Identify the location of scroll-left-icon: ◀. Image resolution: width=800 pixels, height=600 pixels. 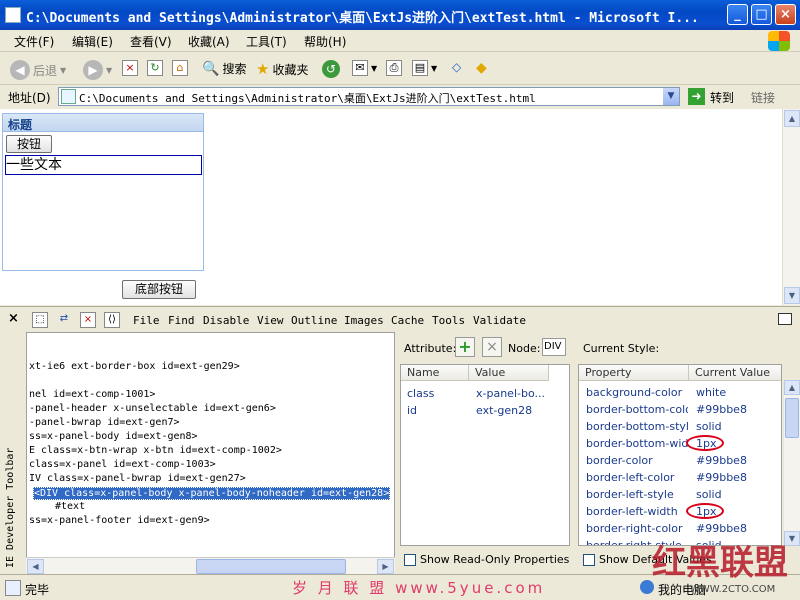
(35, 566).